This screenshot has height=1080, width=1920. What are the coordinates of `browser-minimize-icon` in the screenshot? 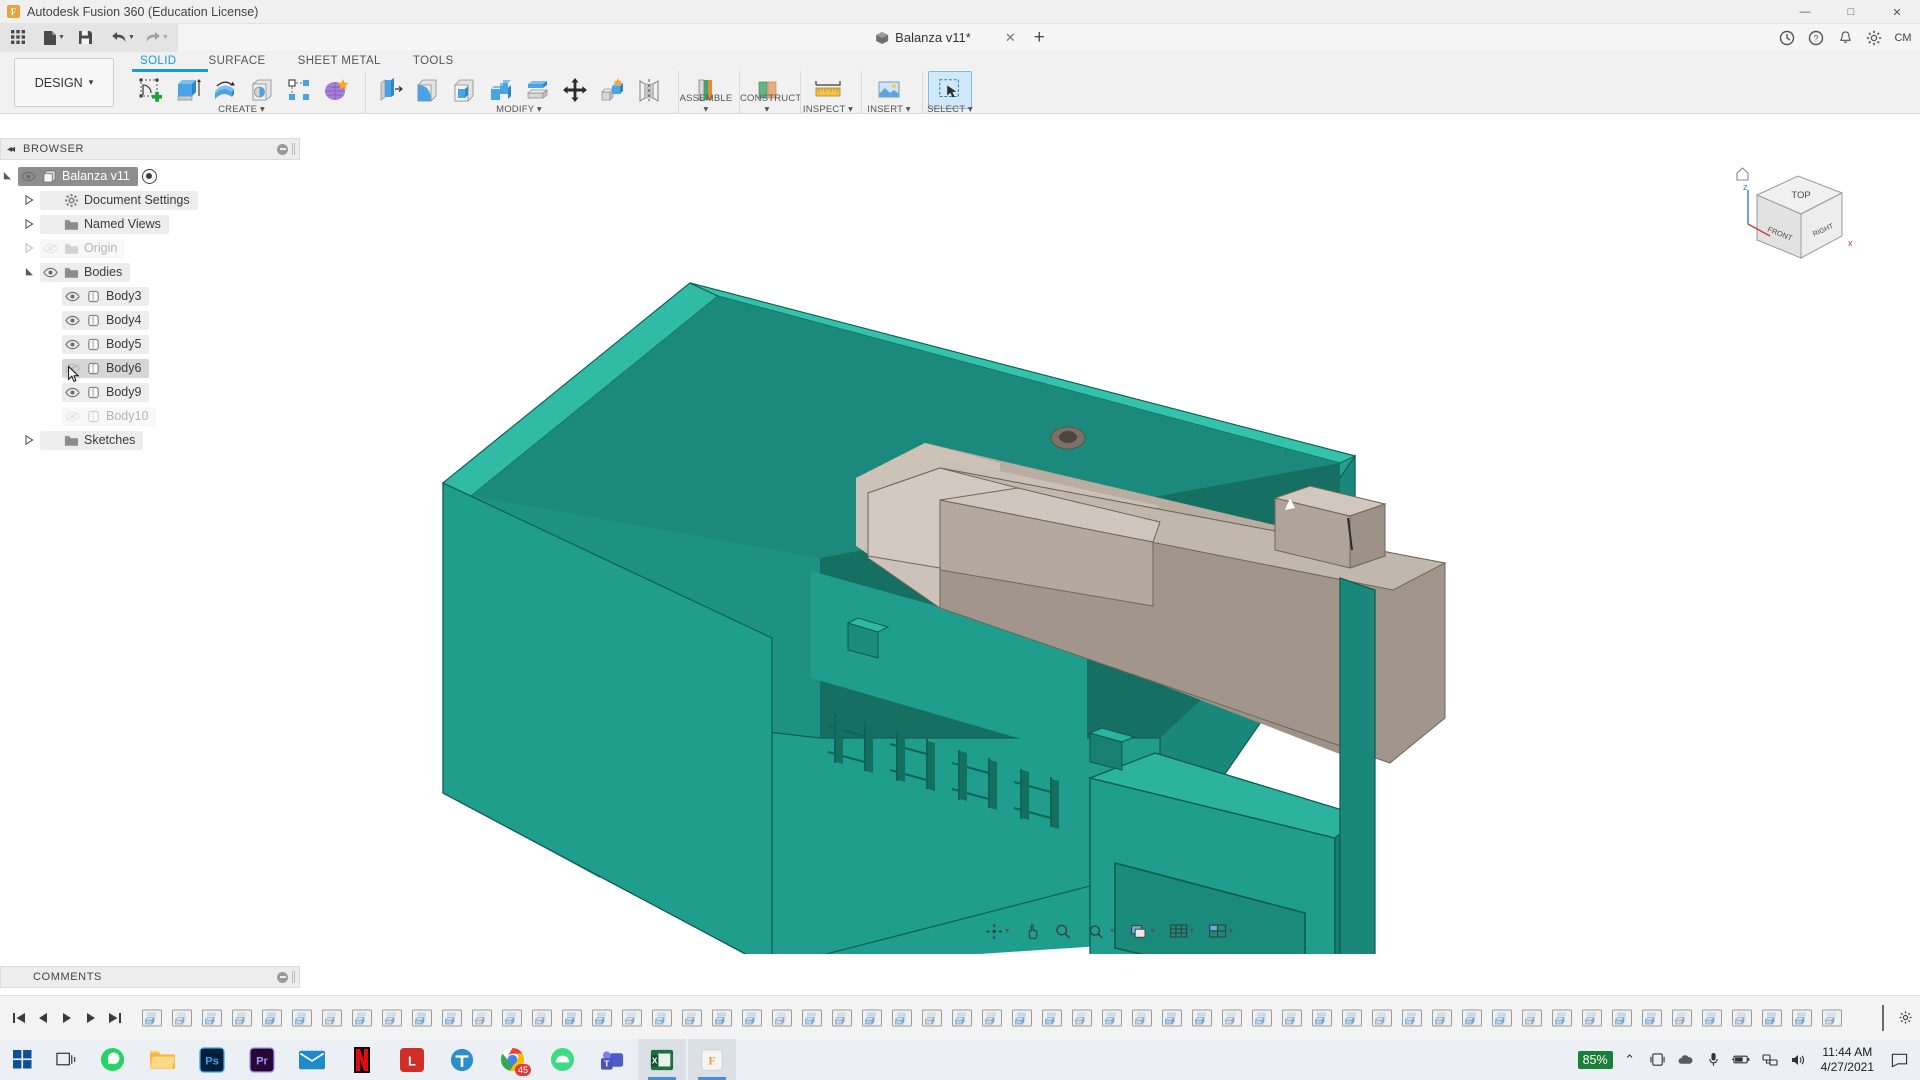 It's located at (282, 149).